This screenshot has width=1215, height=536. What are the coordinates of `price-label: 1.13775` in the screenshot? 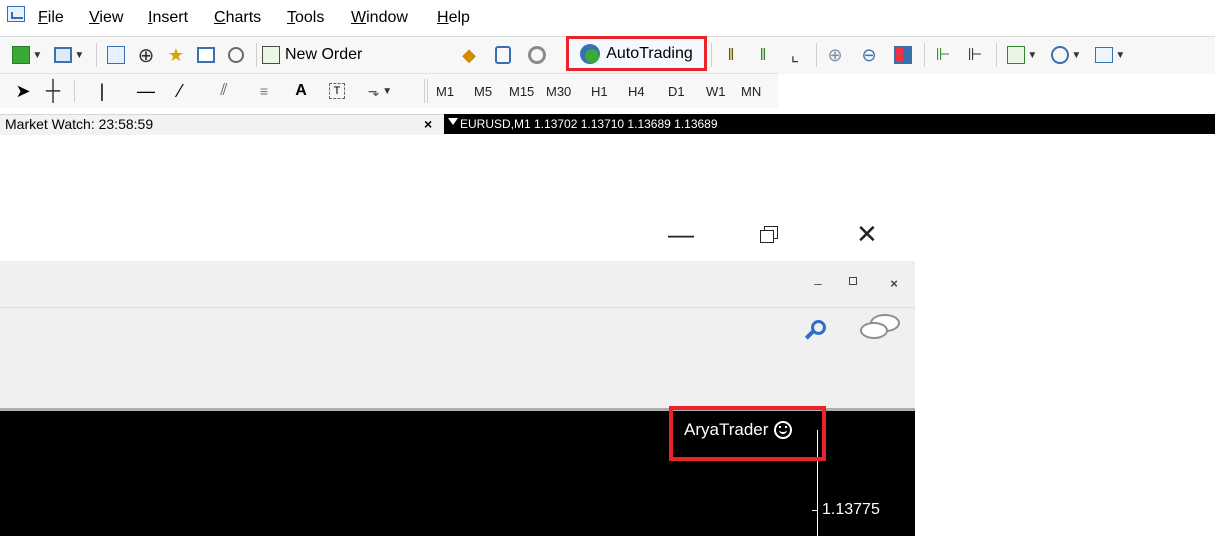 It's located at (851, 509).